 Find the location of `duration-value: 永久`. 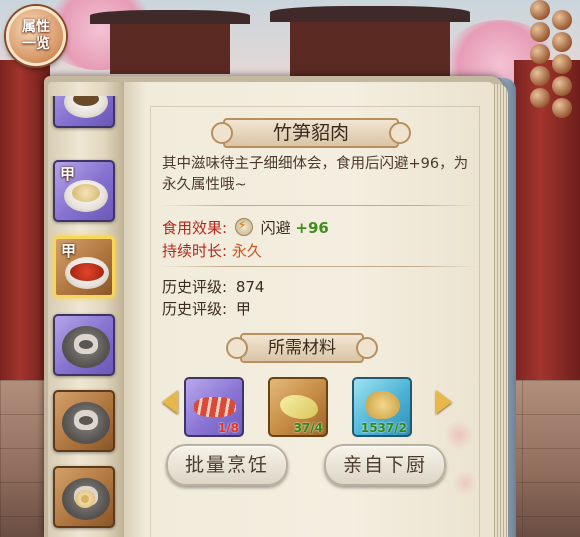

duration-value: 永久 is located at coordinates (246, 251).